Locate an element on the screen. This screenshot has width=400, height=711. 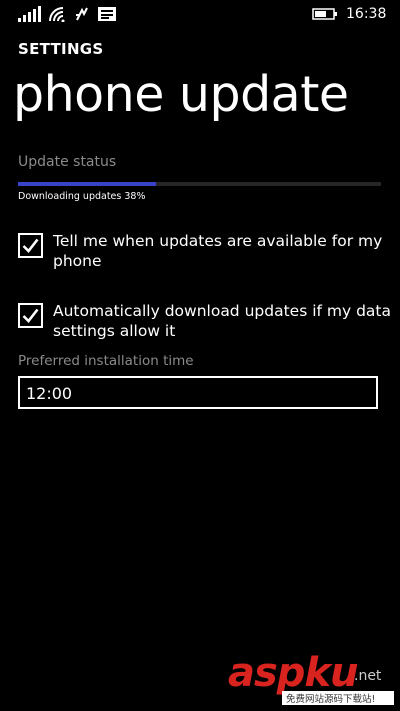
update-status-heading: Update status is located at coordinates (67, 162).